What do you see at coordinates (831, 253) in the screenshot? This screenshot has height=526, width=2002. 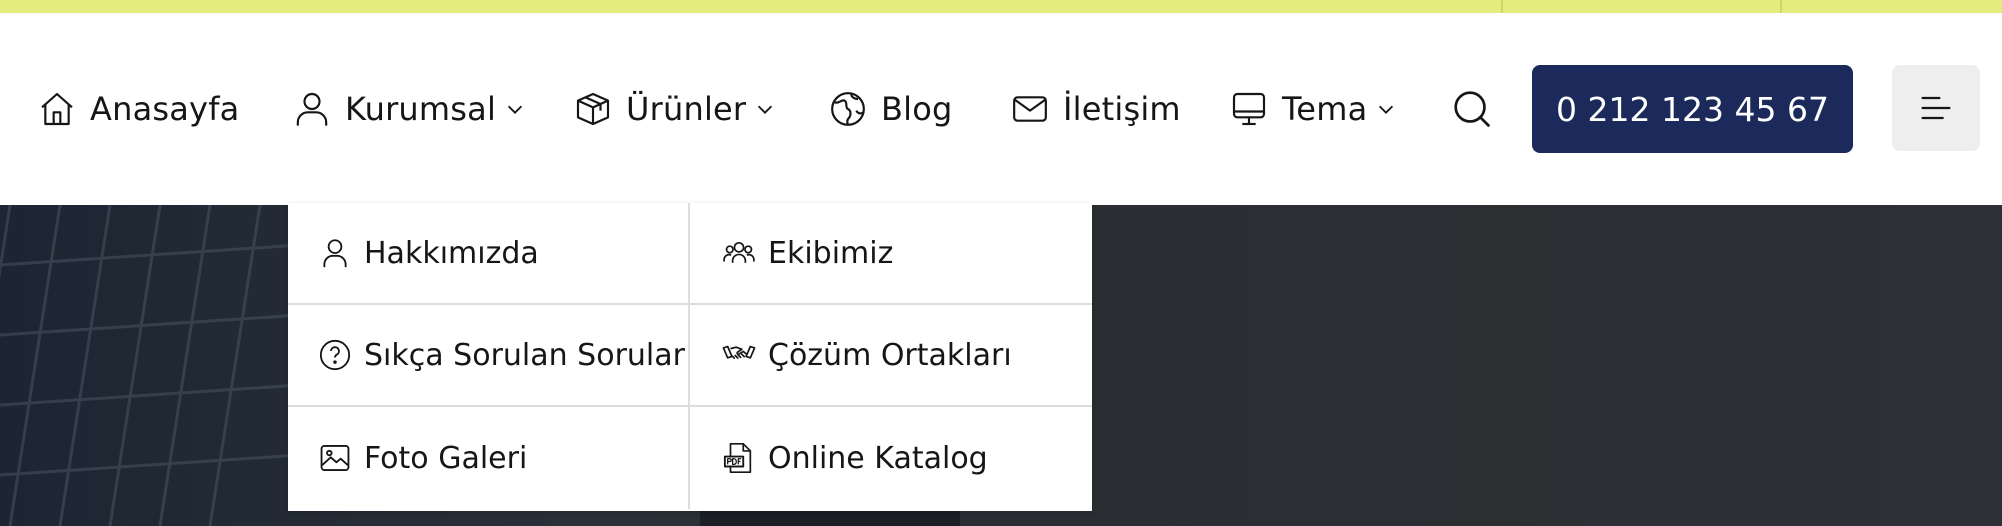 I see `dropdown-item-label: Ekibimiz` at bounding box center [831, 253].